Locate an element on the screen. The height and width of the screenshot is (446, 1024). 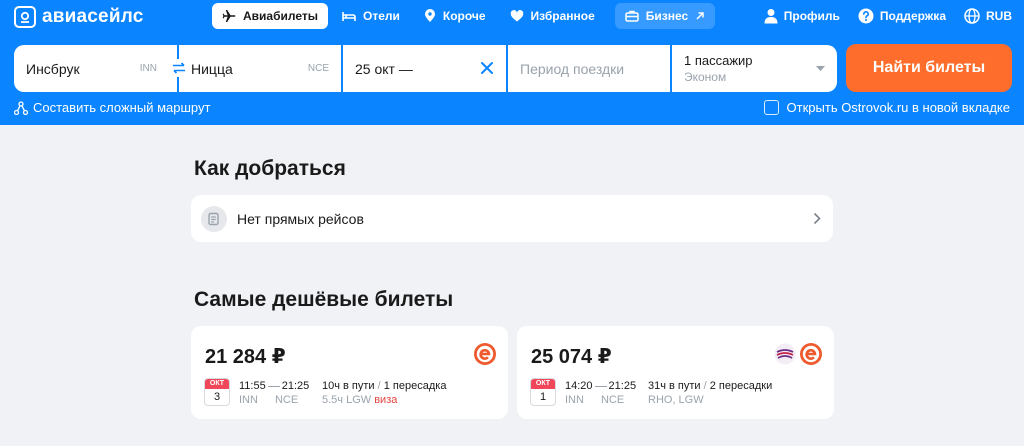
logo: авиасейлс is located at coordinates (79, 17).